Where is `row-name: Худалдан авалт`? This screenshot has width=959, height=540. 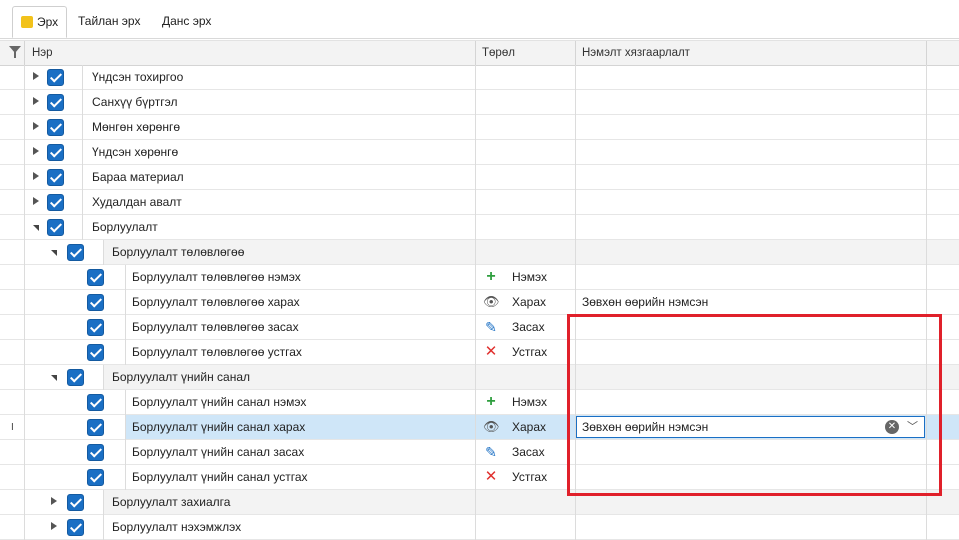
row-name: Худалдан авалт is located at coordinates (137, 202).